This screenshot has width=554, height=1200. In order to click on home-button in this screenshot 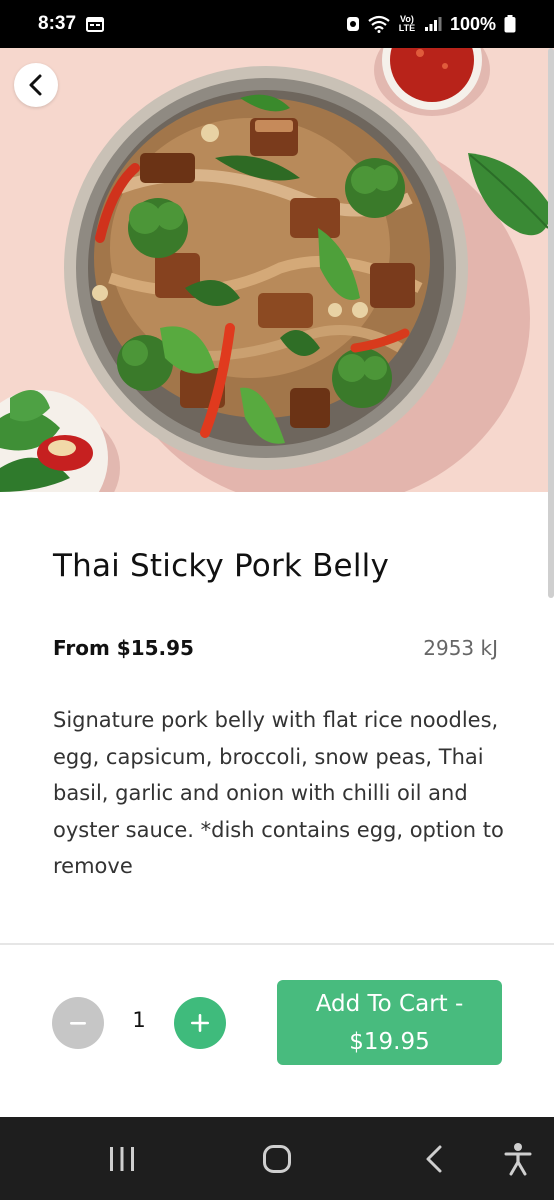, I will do `click(277, 1158)`.